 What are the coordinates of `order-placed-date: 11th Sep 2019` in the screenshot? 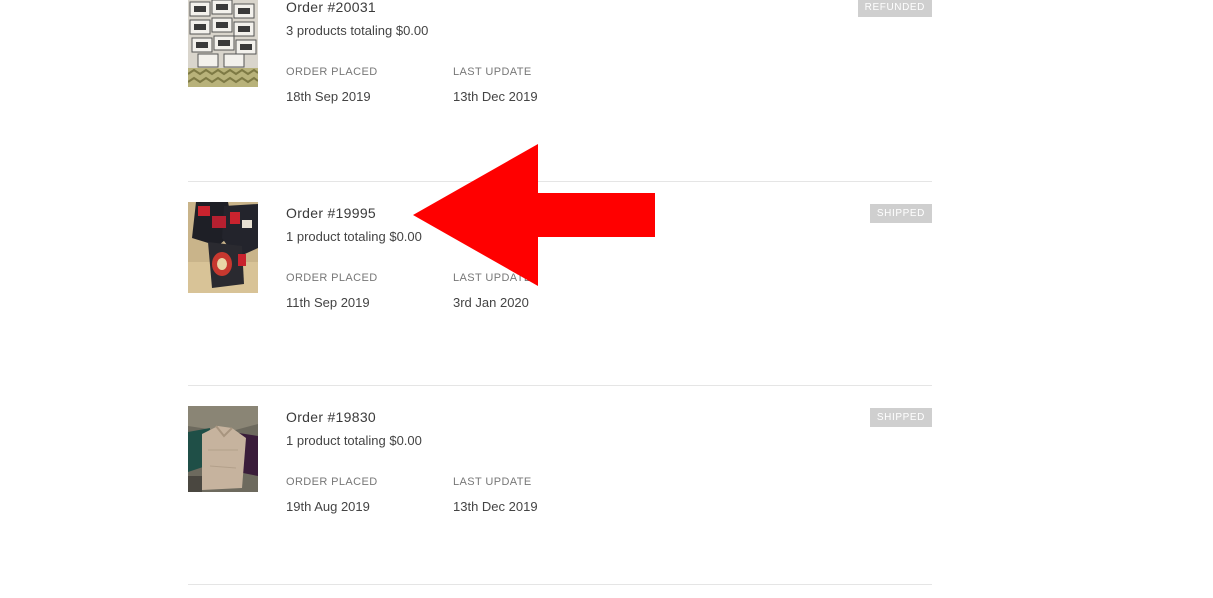 It's located at (328, 302).